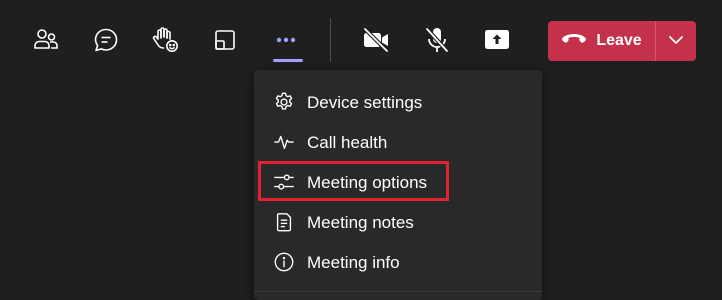 Image resolution: width=722 pixels, height=300 pixels. I want to click on people-button, so click(45, 40).